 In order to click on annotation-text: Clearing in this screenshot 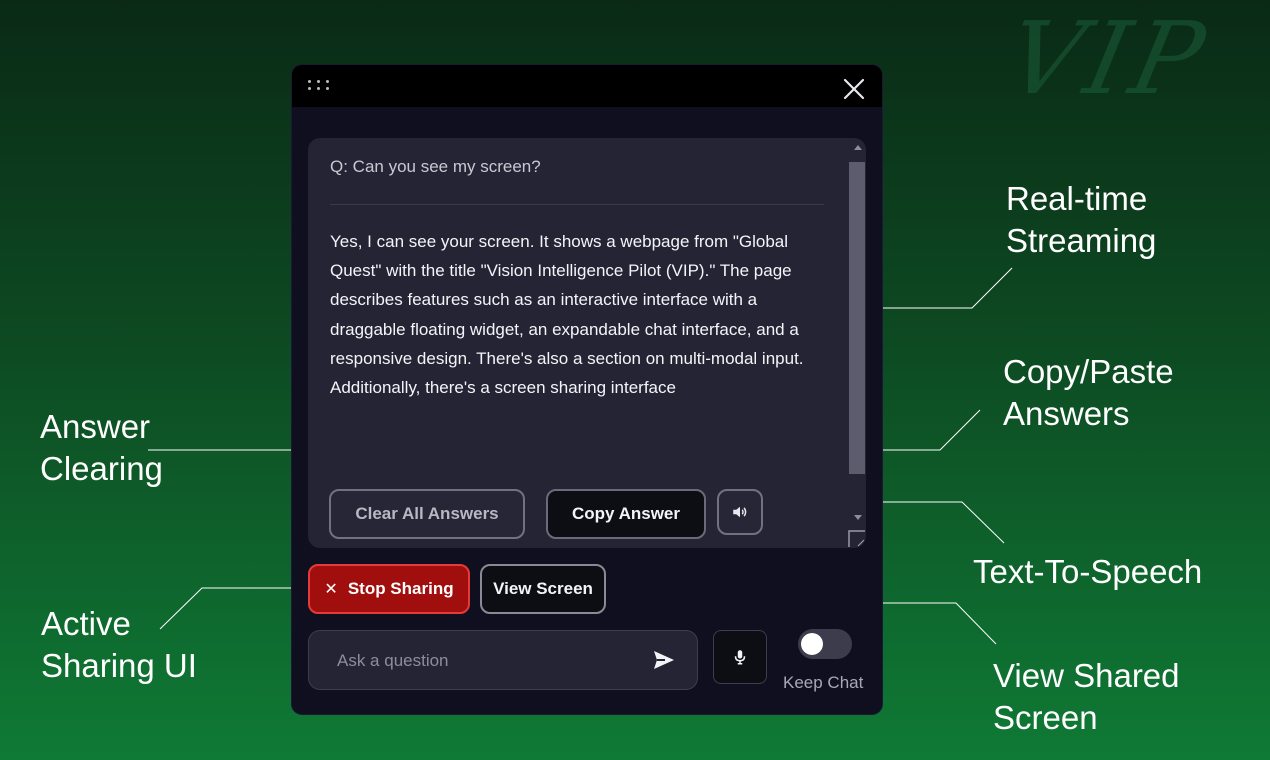, I will do `click(101, 468)`.